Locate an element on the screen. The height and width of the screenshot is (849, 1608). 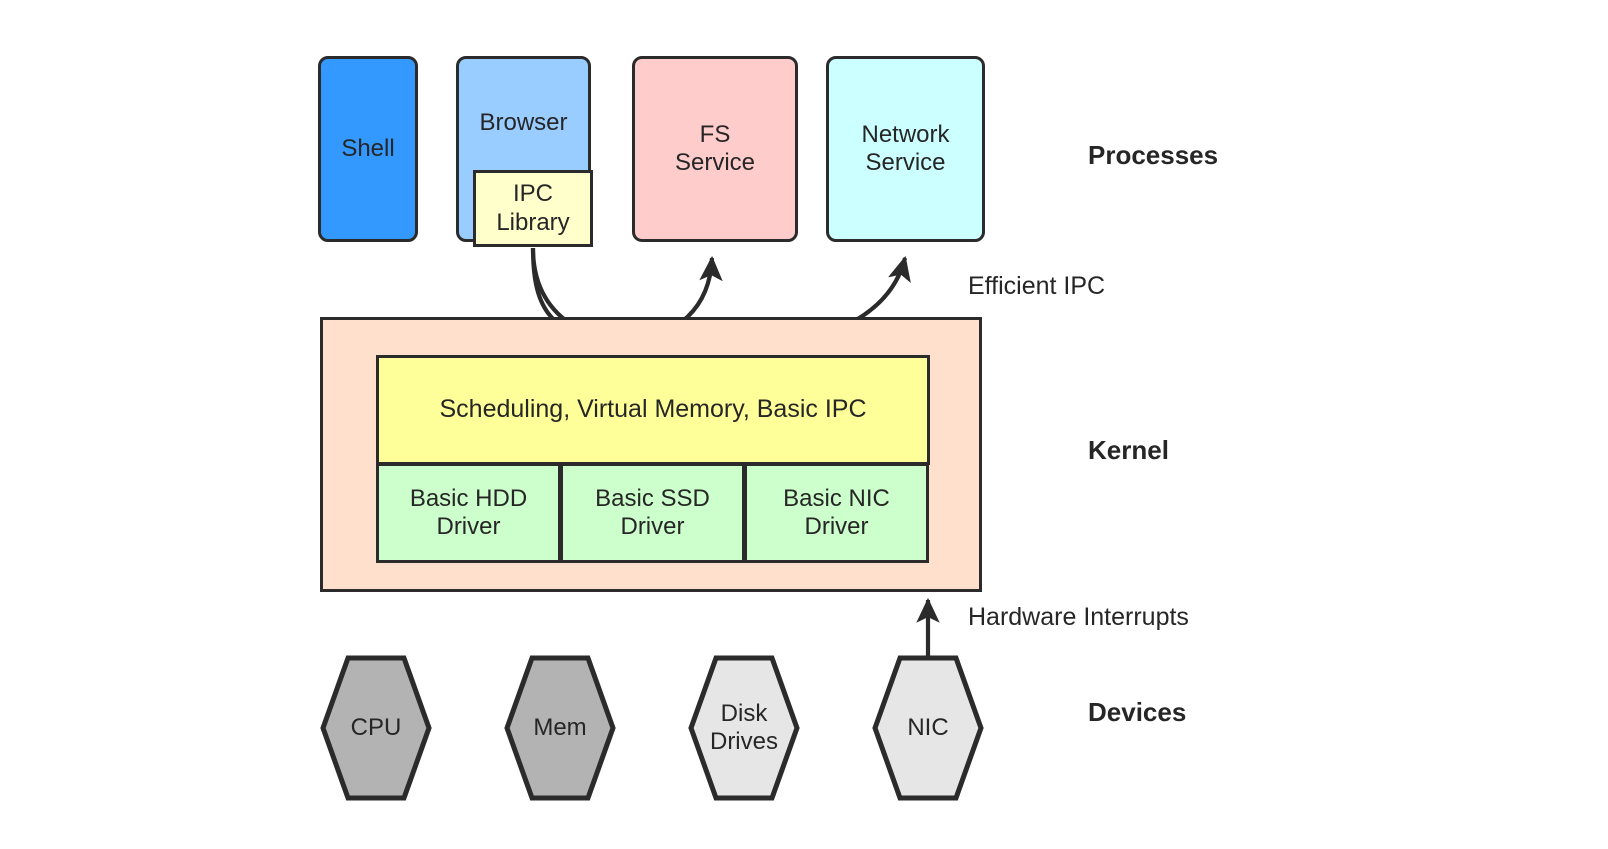
driver-ssd-line1: Basic SSD is located at coordinates (652, 498).